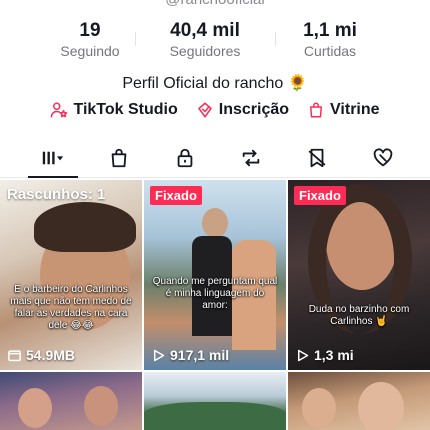 The image size is (430, 430). I want to click on view-count: 917,1 mil, so click(200, 355).